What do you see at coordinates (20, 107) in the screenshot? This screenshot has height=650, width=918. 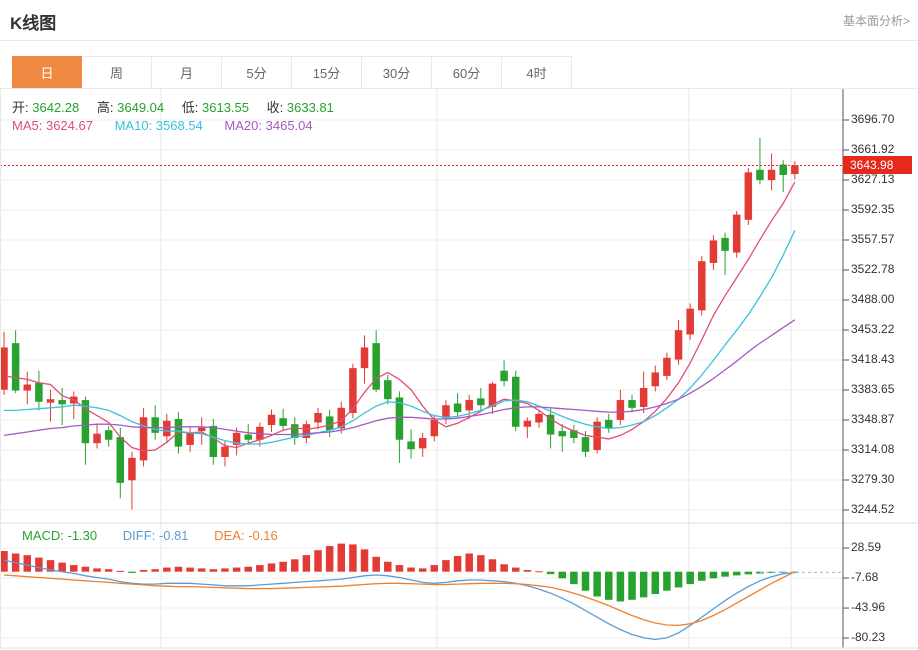 I see `open-label: 开:` at bounding box center [20, 107].